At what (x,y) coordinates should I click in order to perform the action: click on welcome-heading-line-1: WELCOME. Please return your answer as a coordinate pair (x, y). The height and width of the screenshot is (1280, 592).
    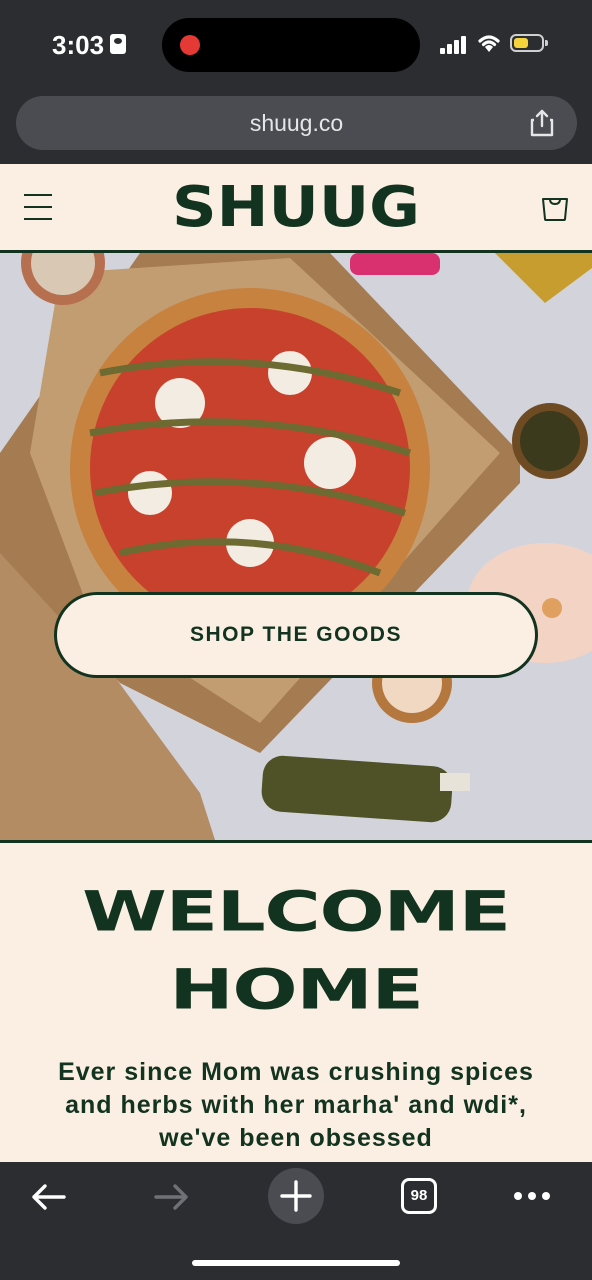
    Looking at the image, I should click on (296, 912).